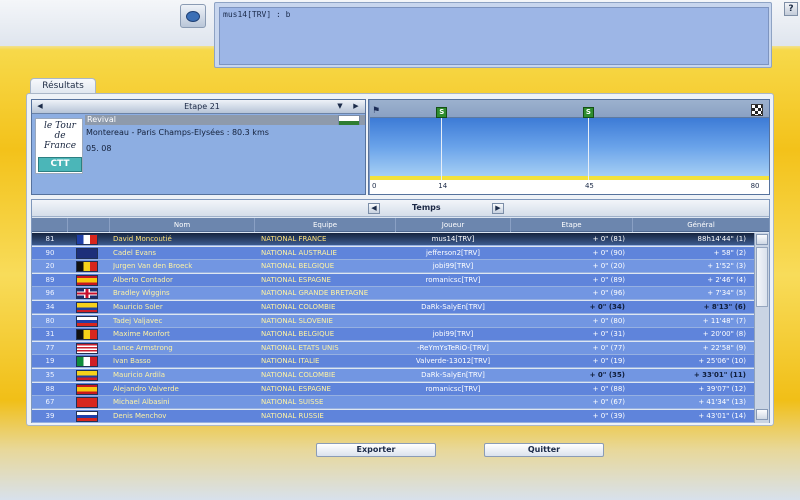  Describe the element at coordinates (340, 106) in the screenshot. I see `stage-dropdown-icon: ▼` at that location.